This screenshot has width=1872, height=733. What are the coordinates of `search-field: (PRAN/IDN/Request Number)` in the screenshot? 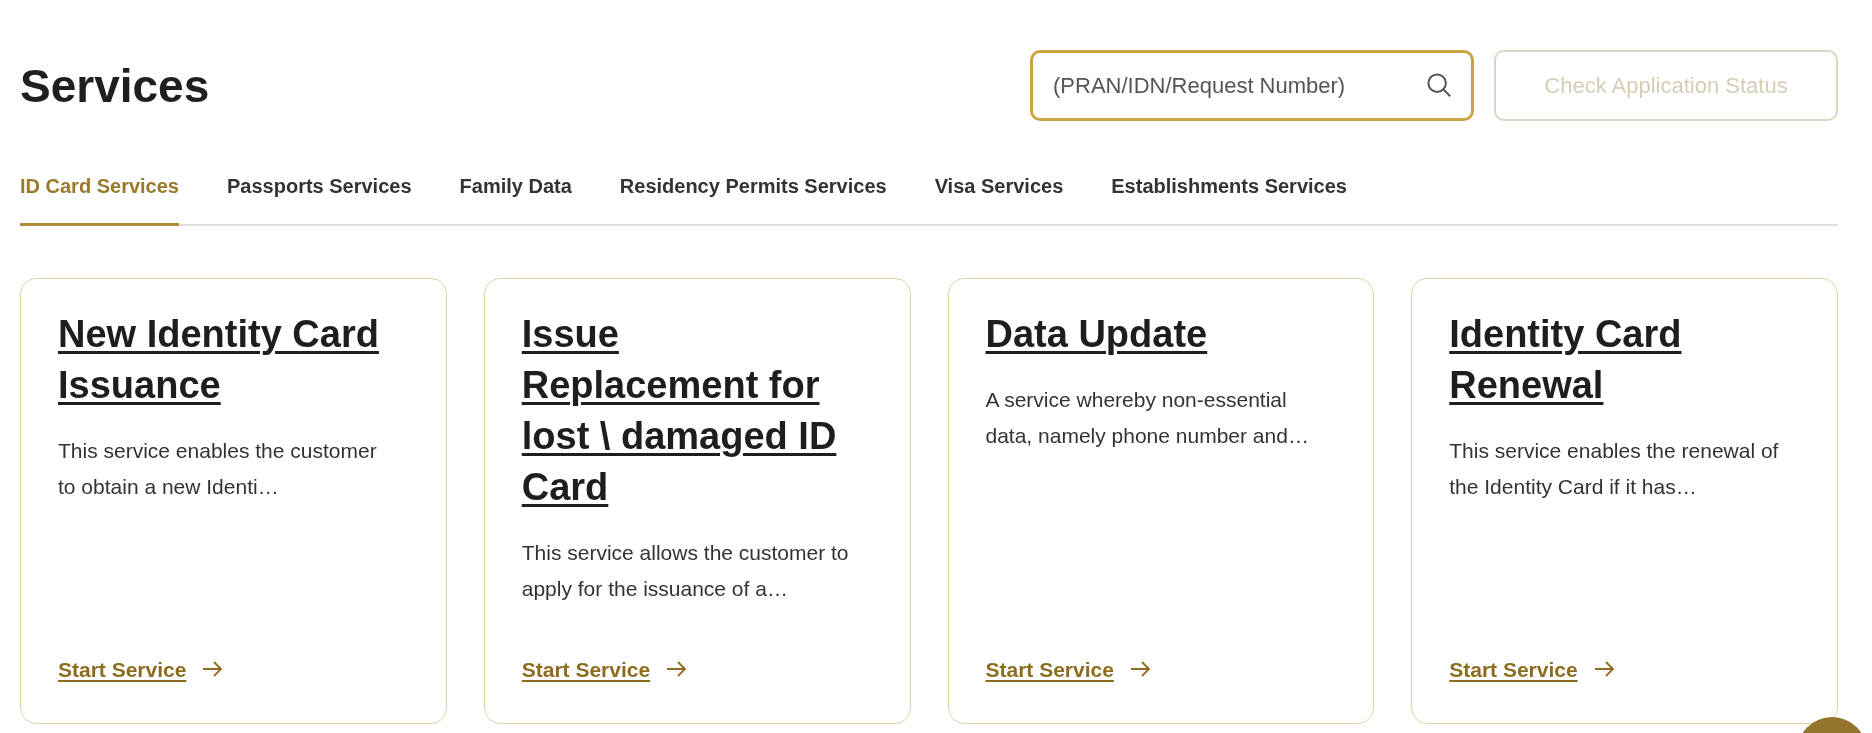 It's located at (1252, 85).